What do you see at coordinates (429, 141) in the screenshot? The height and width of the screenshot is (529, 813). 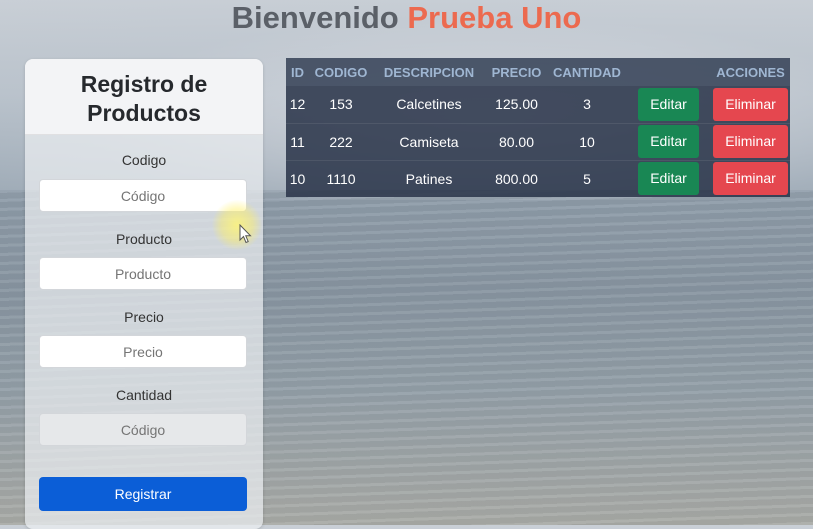 I see `cell-descripcion: Camiseta` at bounding box center [429, 141].